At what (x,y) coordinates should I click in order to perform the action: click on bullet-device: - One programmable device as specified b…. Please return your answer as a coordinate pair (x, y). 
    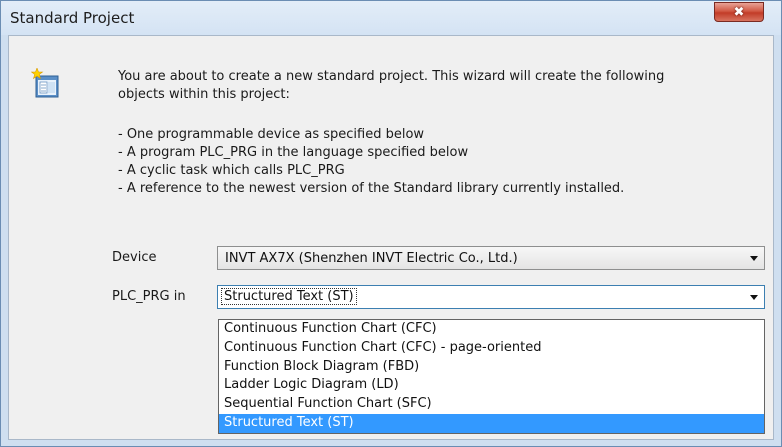
    Looking at the image, I should click on (271, 134).